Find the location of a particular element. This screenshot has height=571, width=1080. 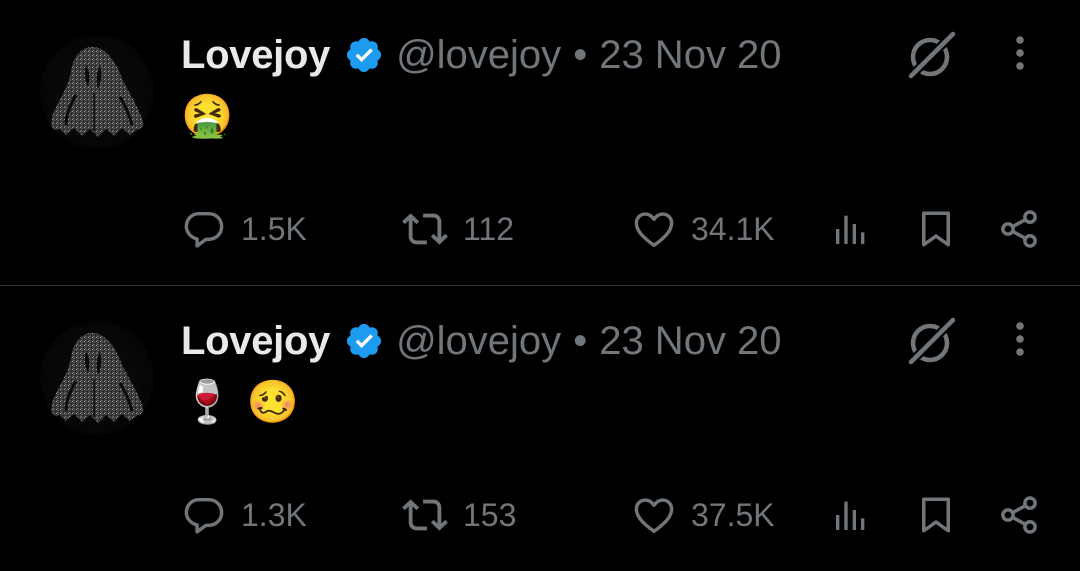

like-button: 37.5K is located at coordinates (703, 515).